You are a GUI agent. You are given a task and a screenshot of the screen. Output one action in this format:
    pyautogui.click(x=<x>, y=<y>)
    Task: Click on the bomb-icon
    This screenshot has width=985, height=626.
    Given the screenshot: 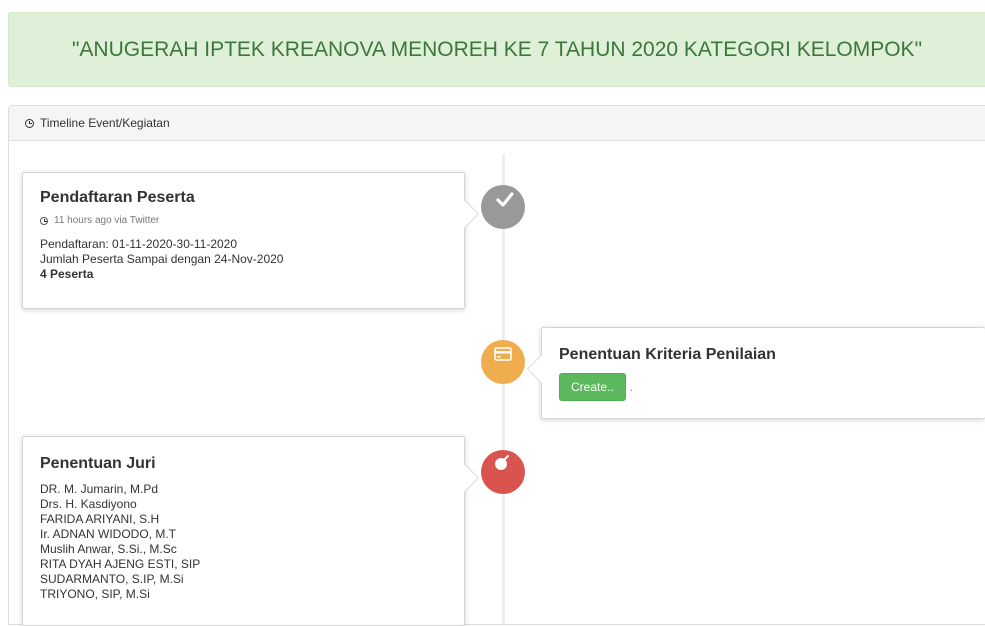 What is the action you would take?
    pyautogui.click(x=502, y=462)
    